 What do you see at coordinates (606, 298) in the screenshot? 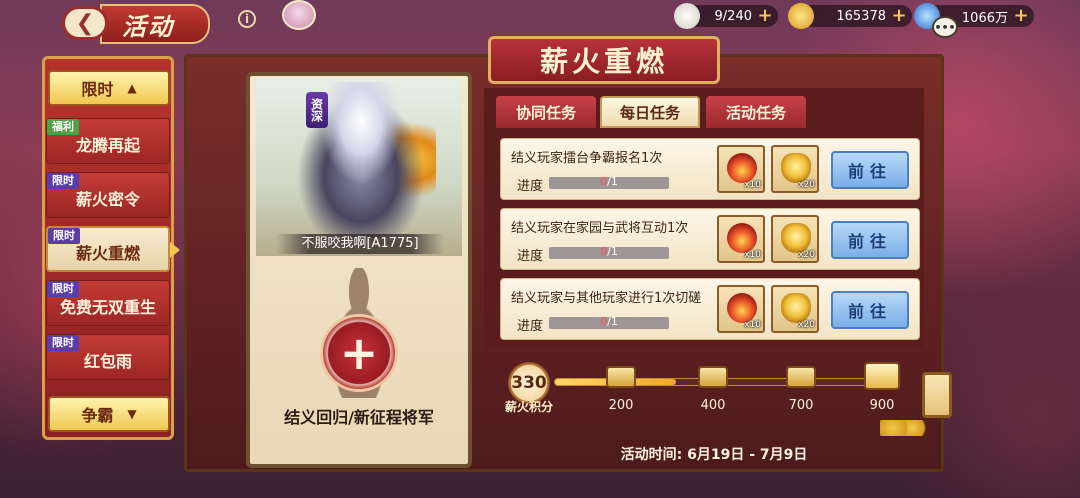
I see `task-description: 结义玩家与其他玩家进行1次切磋` at bounding box center [606, 298].